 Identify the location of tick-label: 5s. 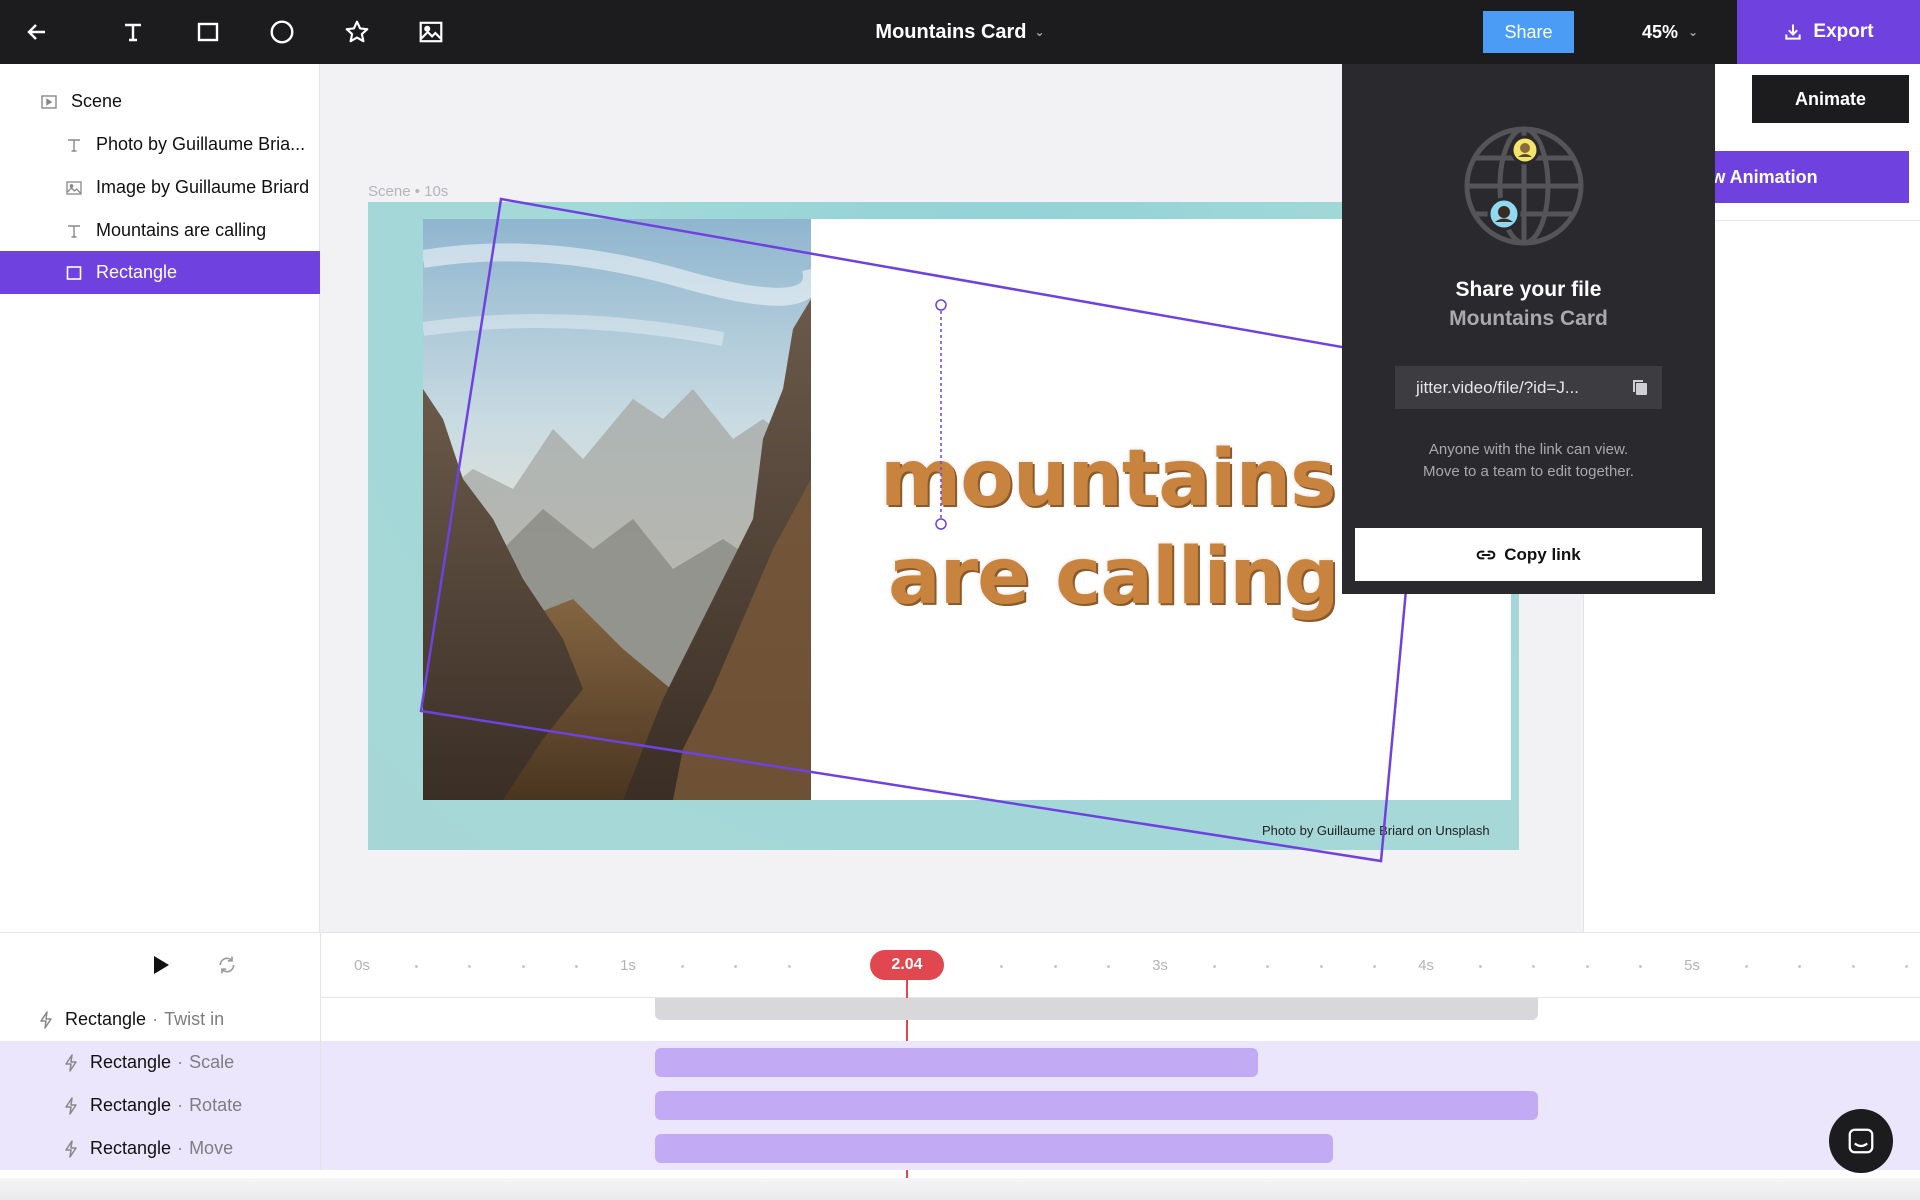
(1692, 965).